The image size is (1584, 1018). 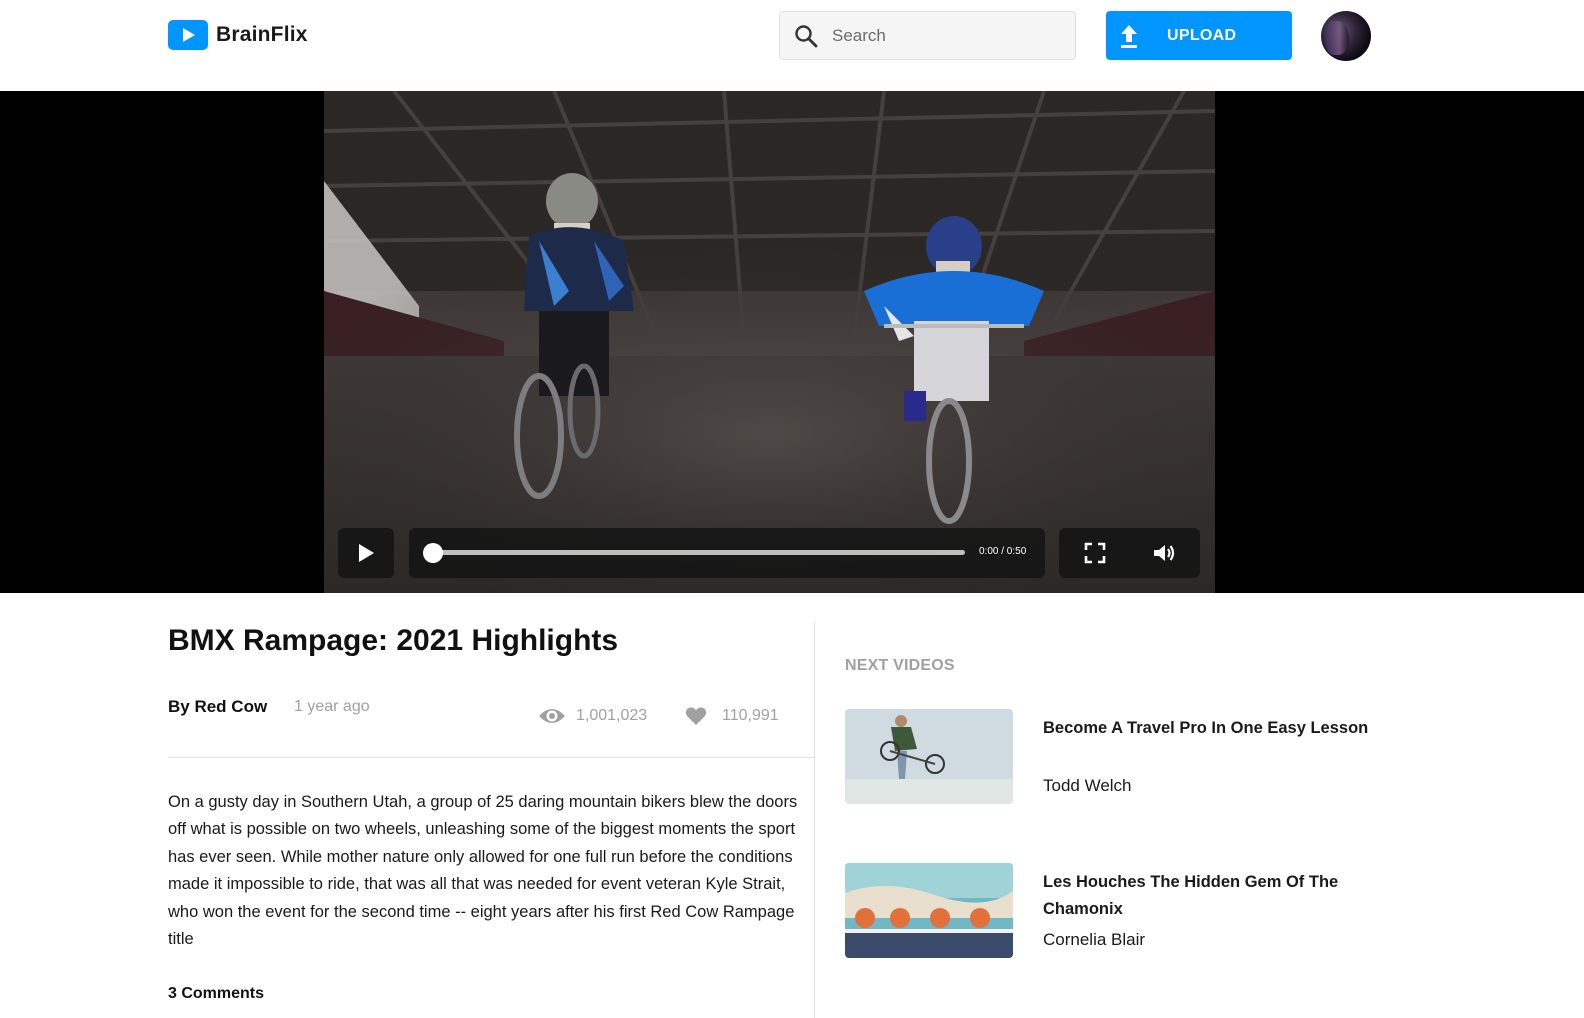 I want to click on time-readout: 0:00 / 0:50, so click(x=1003, y=551).